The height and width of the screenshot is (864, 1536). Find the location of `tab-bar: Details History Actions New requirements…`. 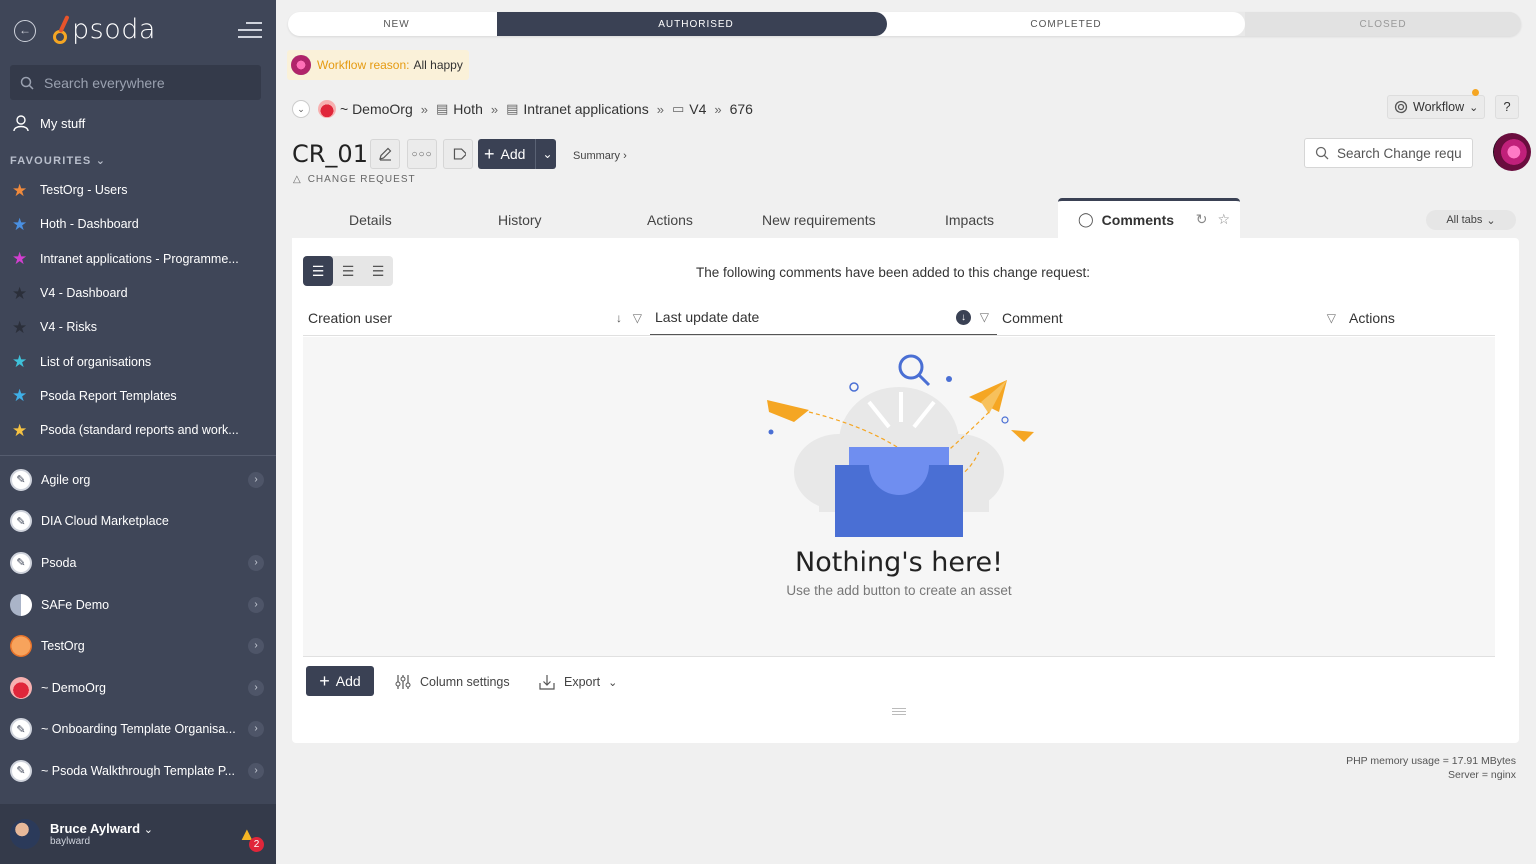

tab-bar: Details History Actions New requirements… is located at coordinates (906, 218).